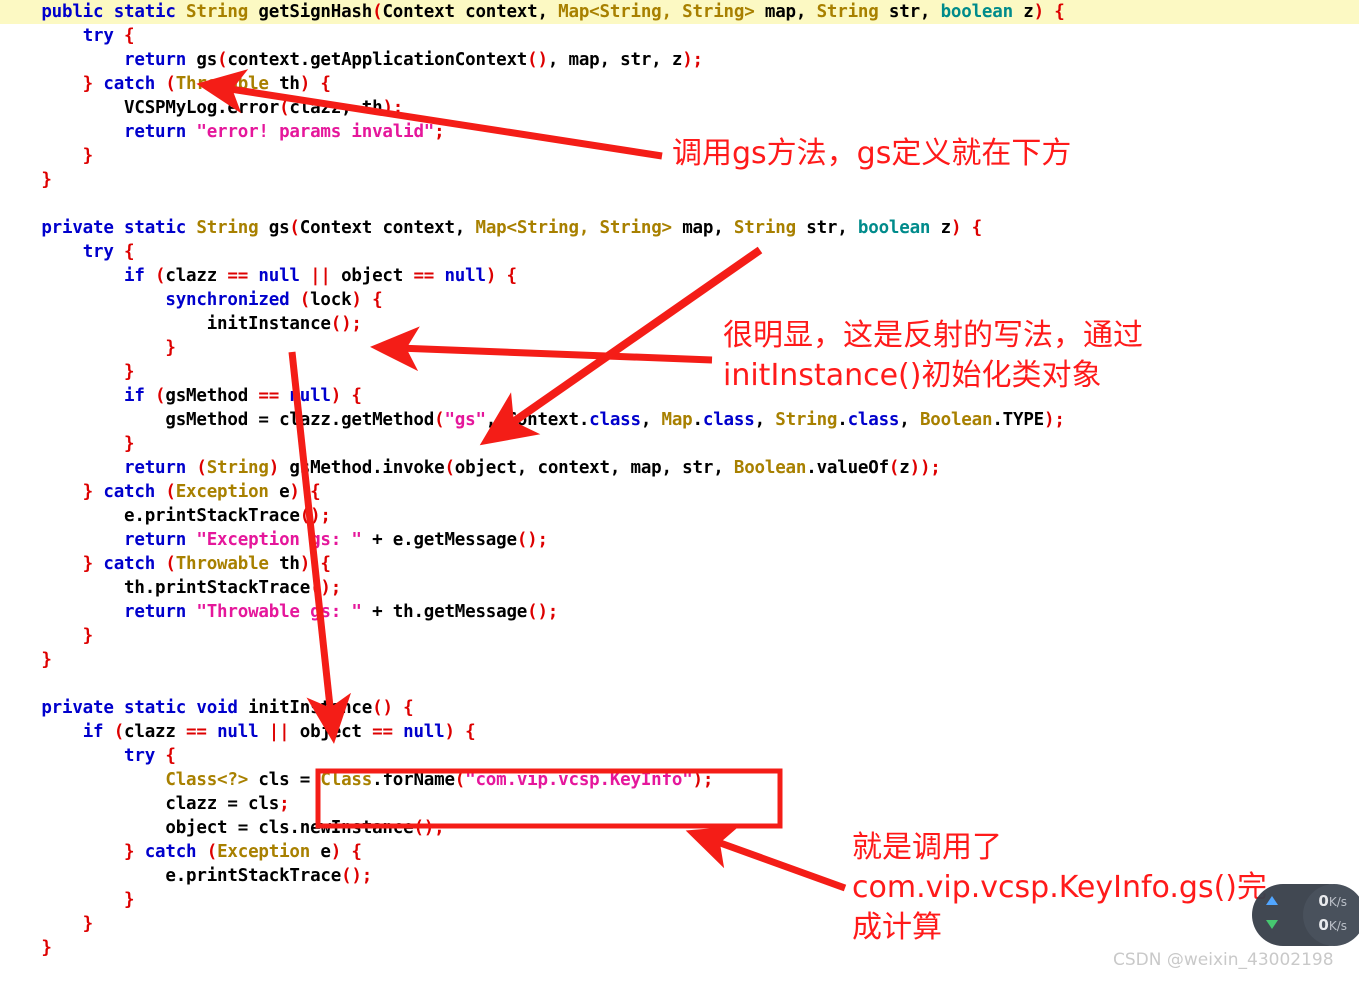 The height and width of the screenshot is (981, 1359). I want to click on code-token: {, so click(165, 756).